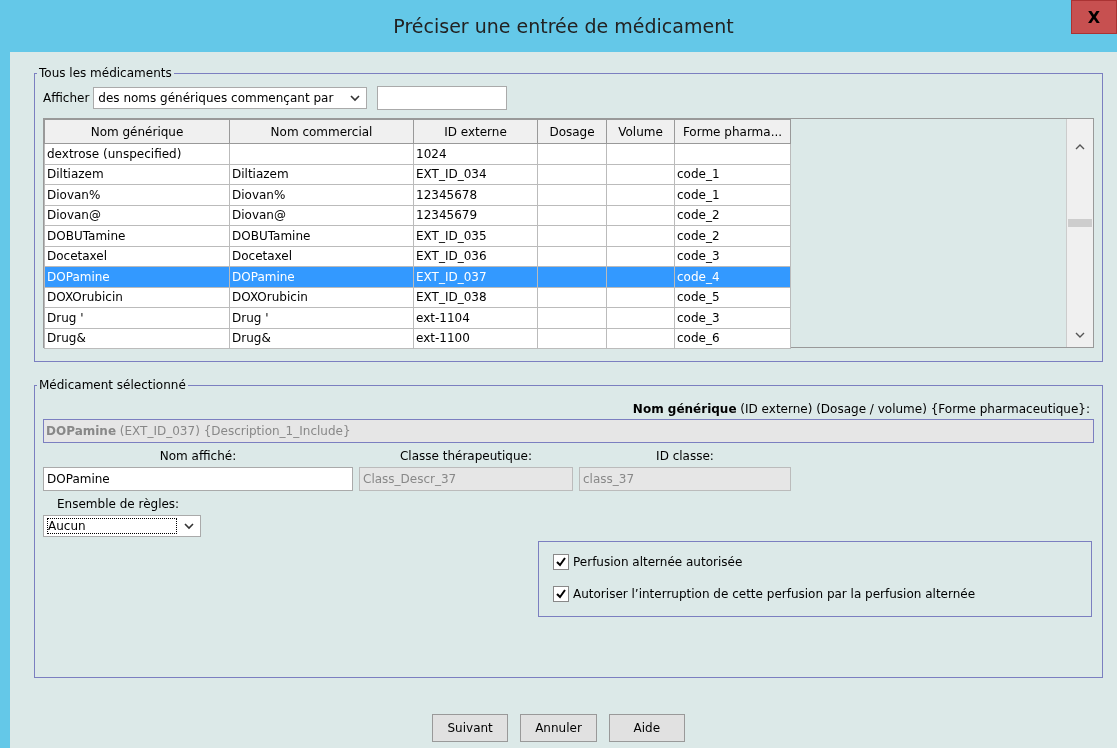 The image size is (1117, 748). Describe the element at coordinates (321, 131) in the screenshot. I see `column-header: Nom commercial` at that location.